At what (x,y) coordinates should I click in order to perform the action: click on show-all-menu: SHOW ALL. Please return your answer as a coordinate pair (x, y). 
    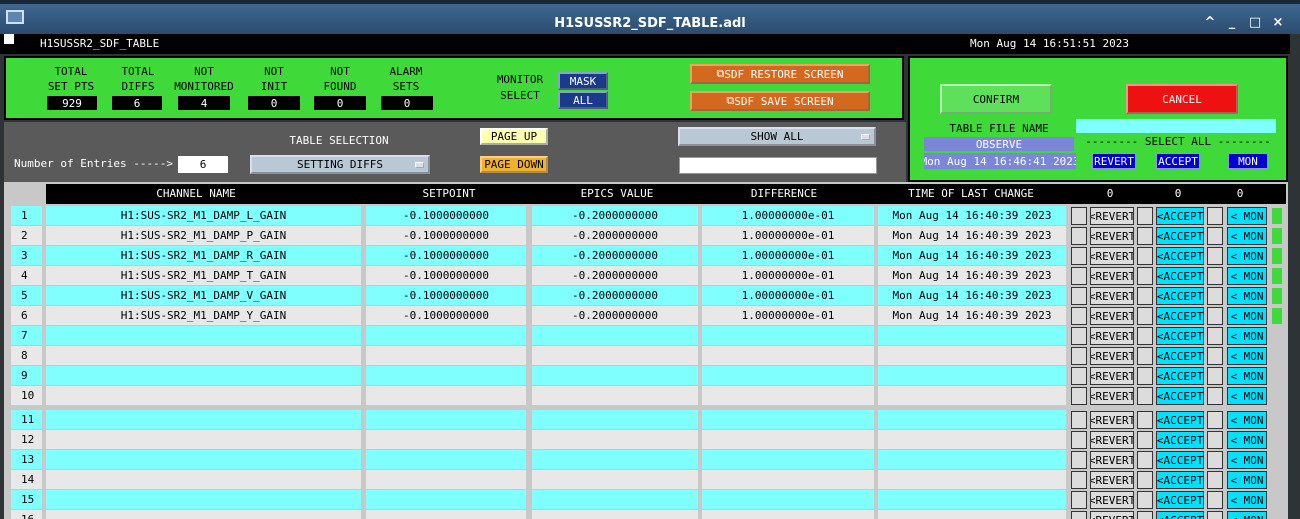
    Looking at the image, I should click on (777, 136).